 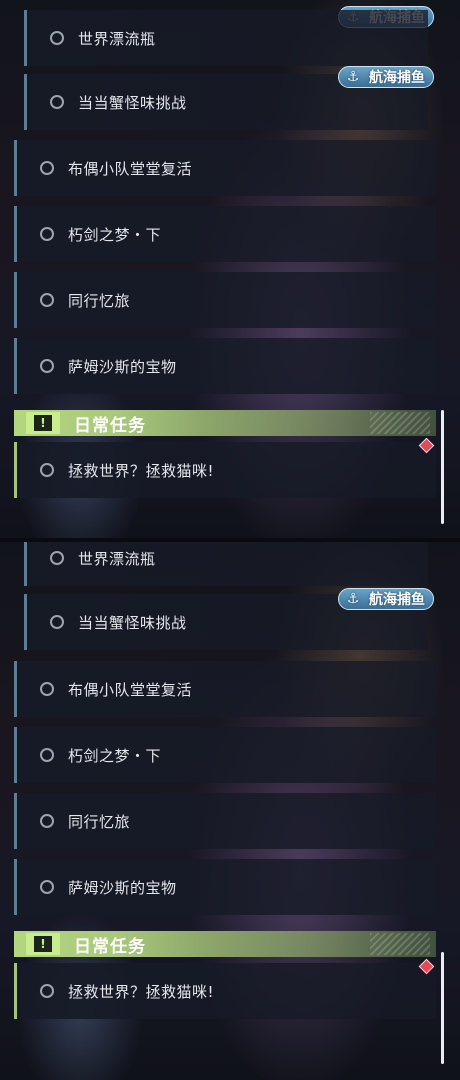 What do you see at coordinates (230, 540) in the screenshot?
I see `panel-divider` at bounding box center [230, 540].